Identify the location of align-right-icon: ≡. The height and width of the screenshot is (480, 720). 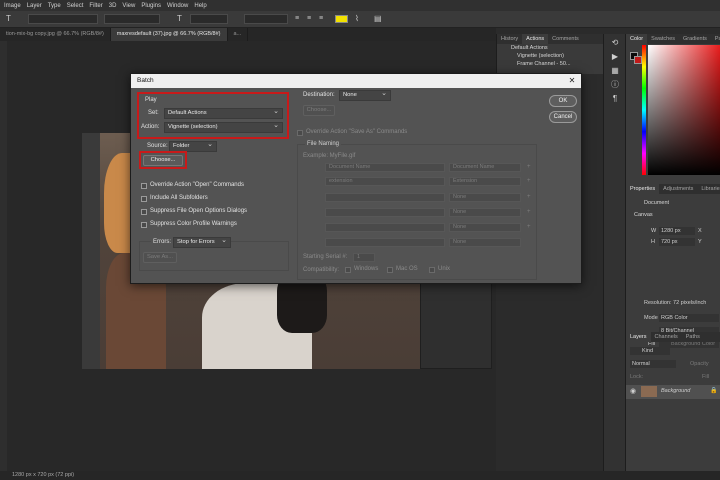
(321, 18).